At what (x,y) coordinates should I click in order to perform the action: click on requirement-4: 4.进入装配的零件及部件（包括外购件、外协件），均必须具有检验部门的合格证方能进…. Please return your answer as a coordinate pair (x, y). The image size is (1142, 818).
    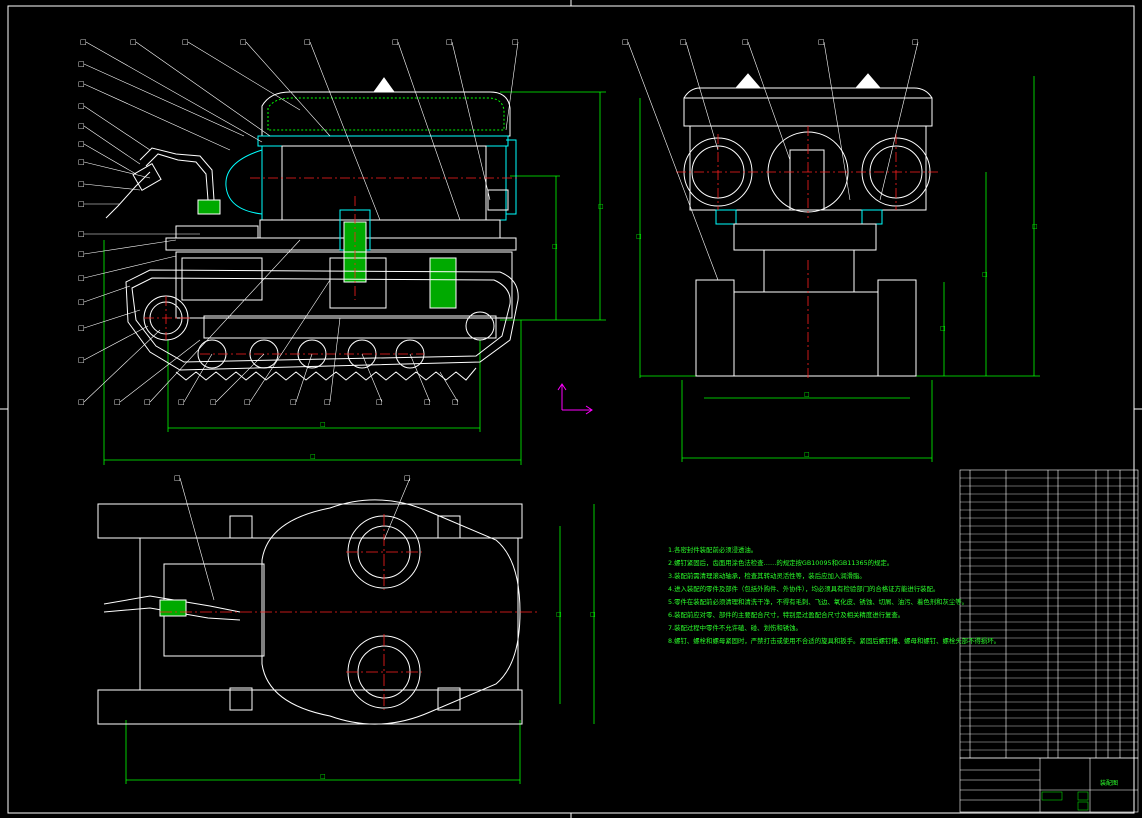
    Looking at the image, I should click on (804, 589).